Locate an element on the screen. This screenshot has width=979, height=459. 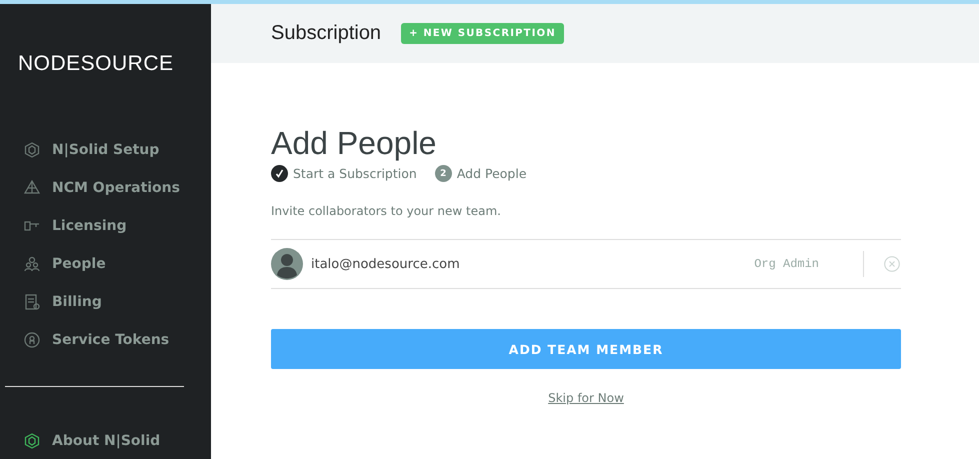
logo: NODESOURCE is located at coordinates (95, 63).